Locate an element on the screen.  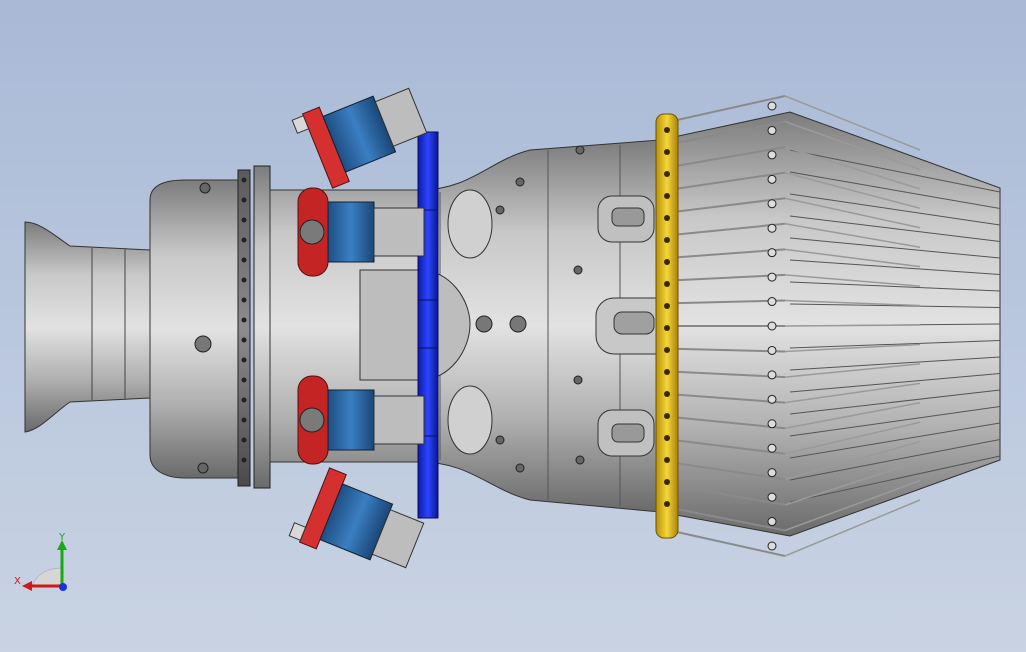
x-axis-arrowhead is located at coordinates (27, 586).